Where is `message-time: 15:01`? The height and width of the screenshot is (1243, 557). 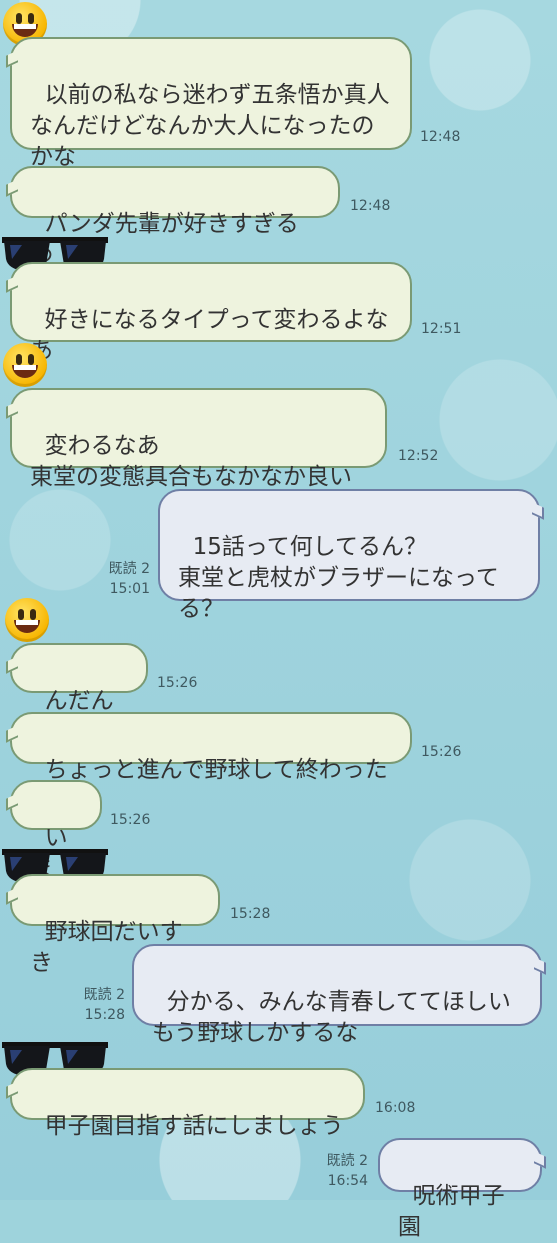 message-time: 15:01 is located at coordinates (129, 589).